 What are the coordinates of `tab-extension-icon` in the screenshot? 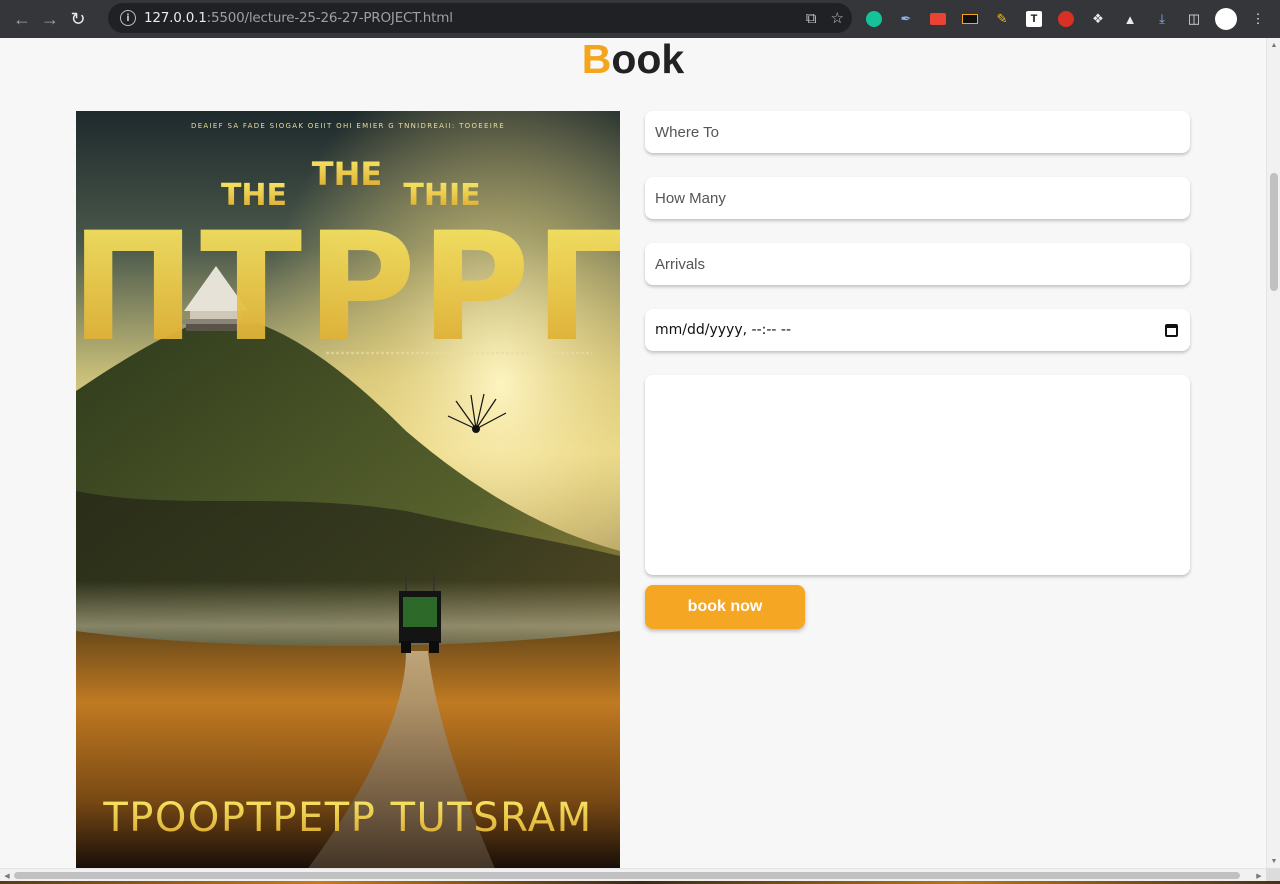 It's located at (938, 19).